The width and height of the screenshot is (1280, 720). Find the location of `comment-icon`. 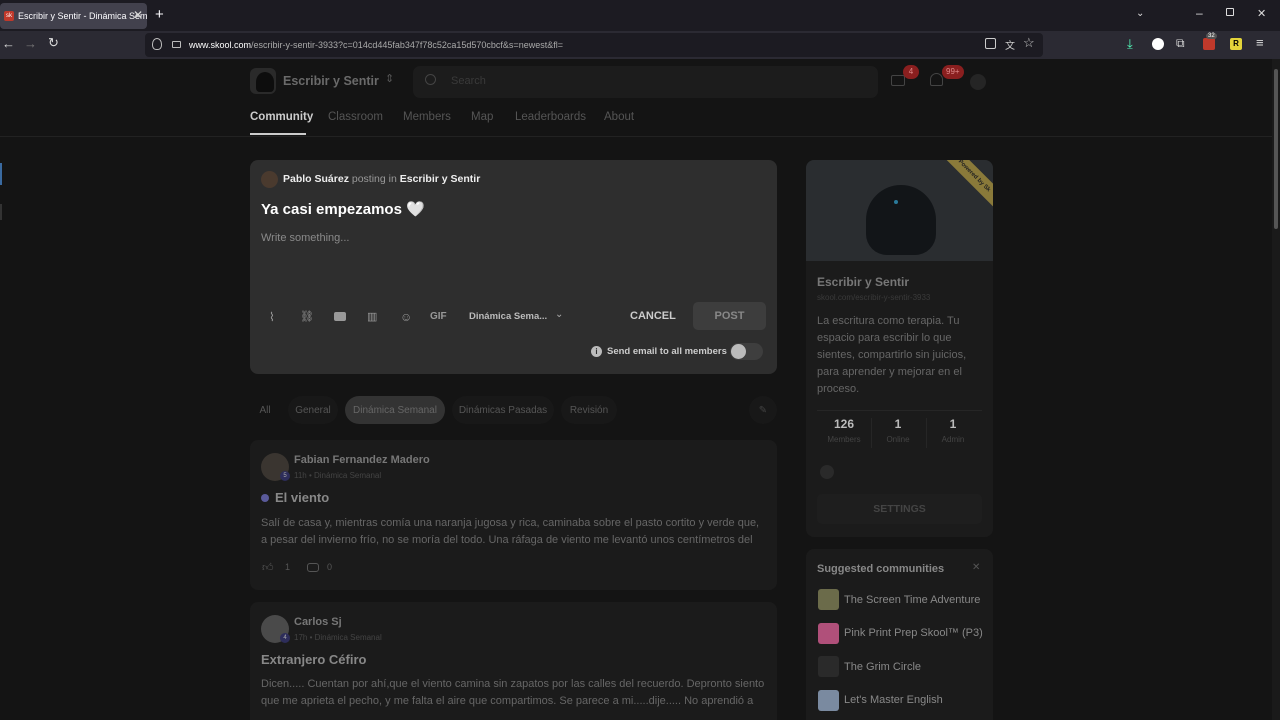

comment-icon is located at coordinates (313, 567).